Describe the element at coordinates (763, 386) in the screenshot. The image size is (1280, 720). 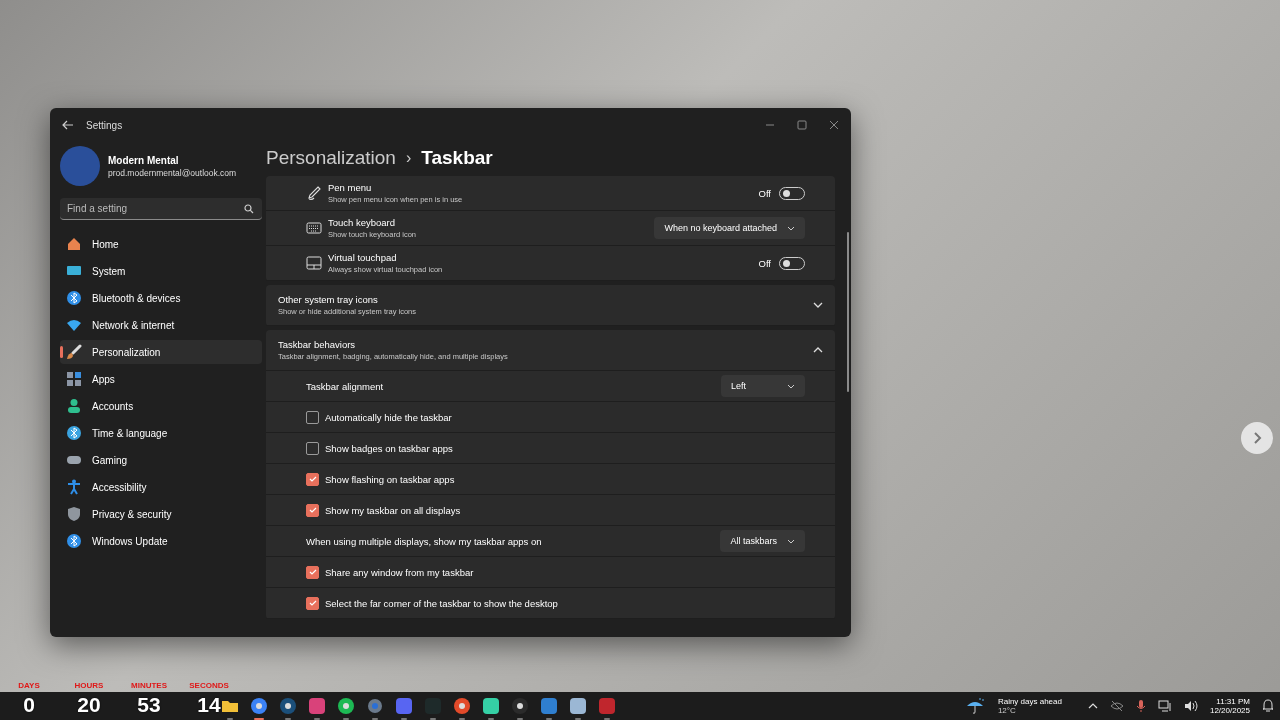
I see `dropdown: Left` at that location.